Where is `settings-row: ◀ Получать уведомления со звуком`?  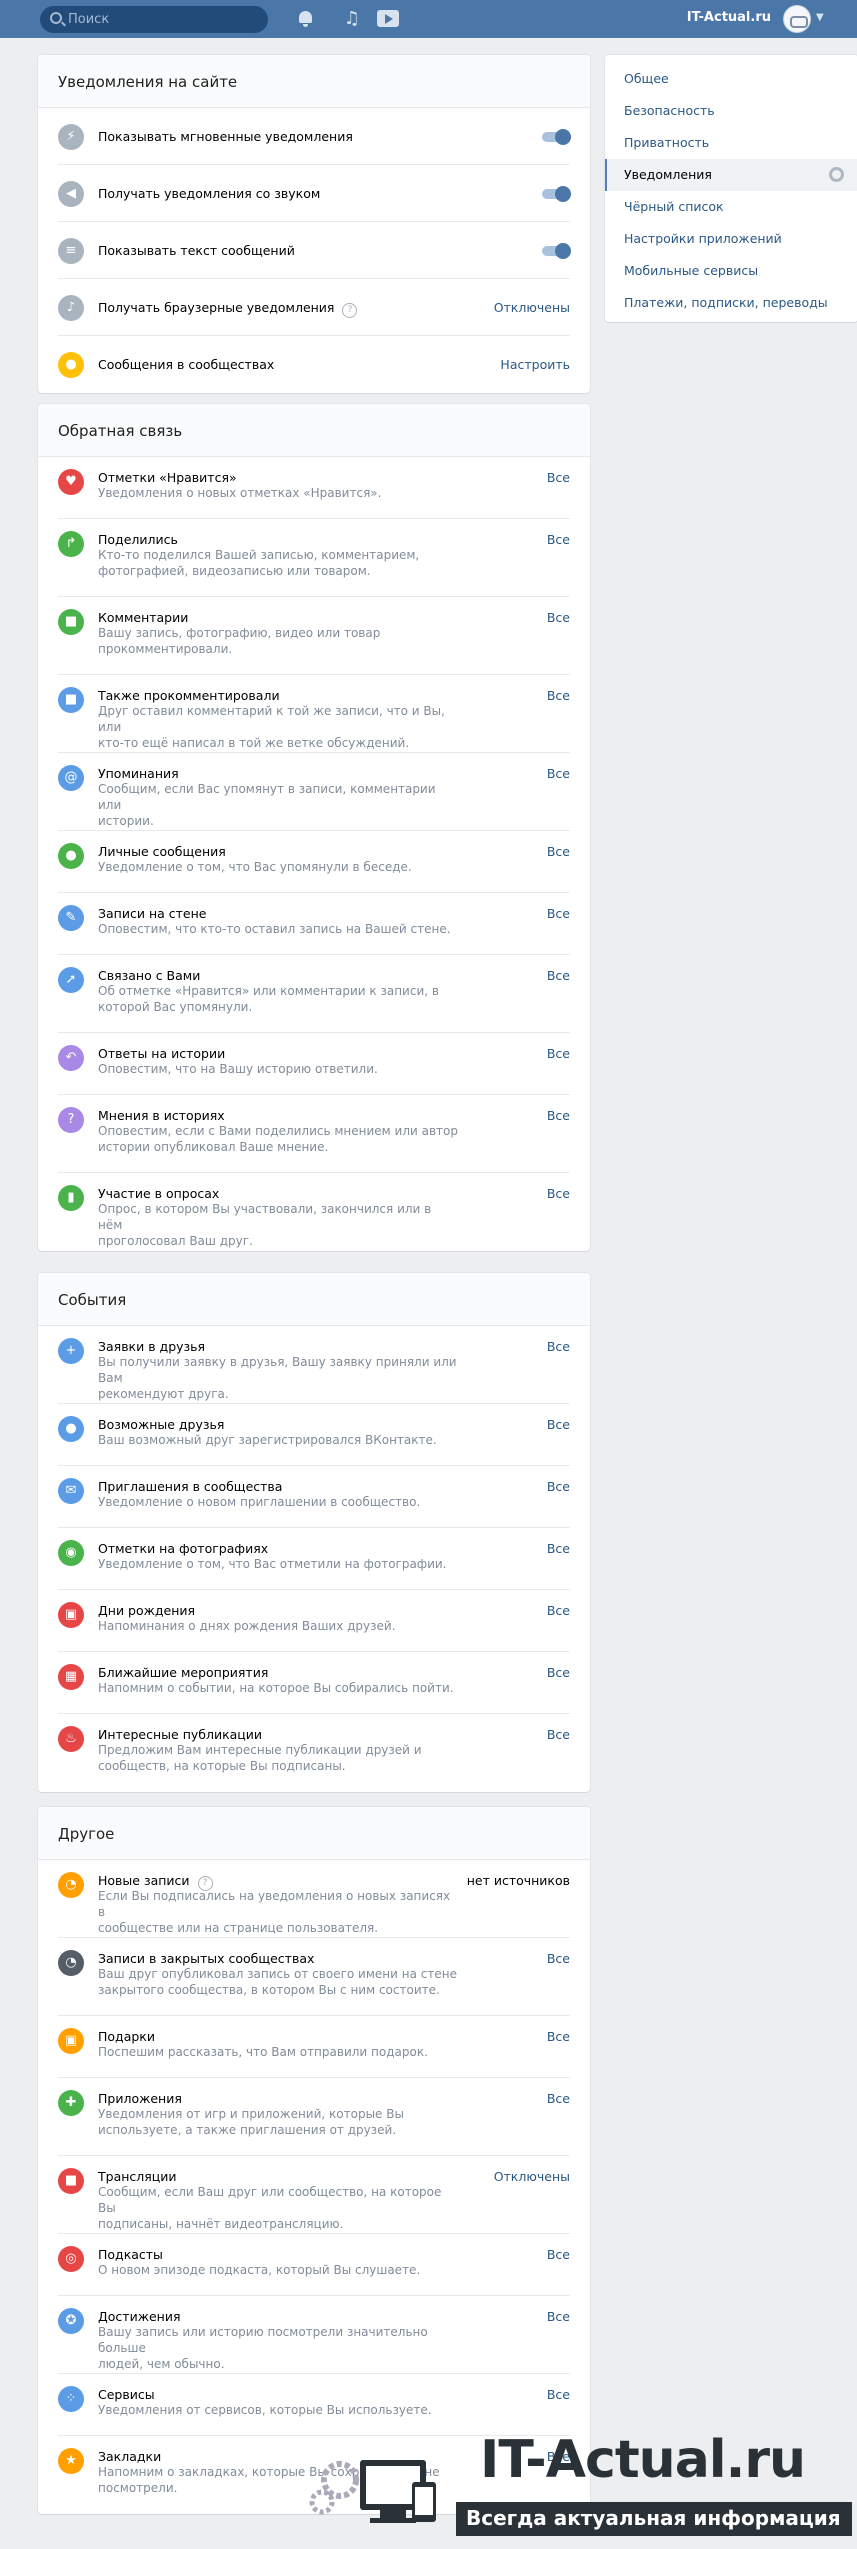 settings-row: ◀ Получать уведомления со звуком is located at coordinates (314, 193).